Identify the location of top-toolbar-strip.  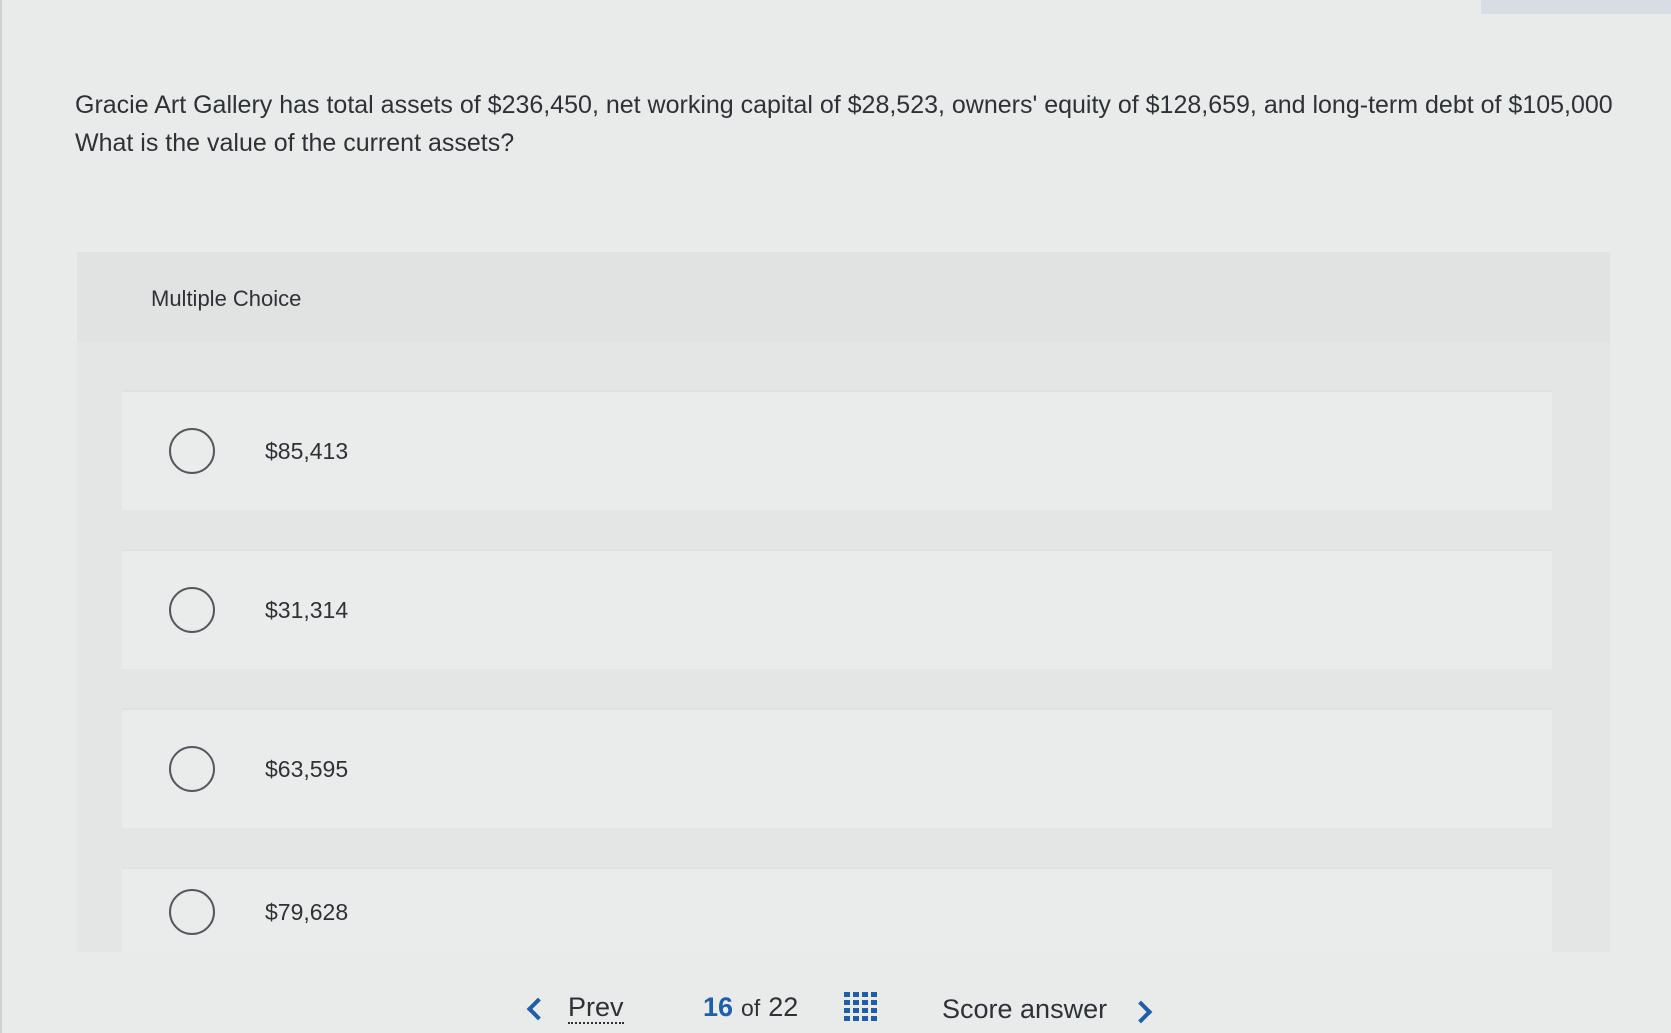
(1576, 7).